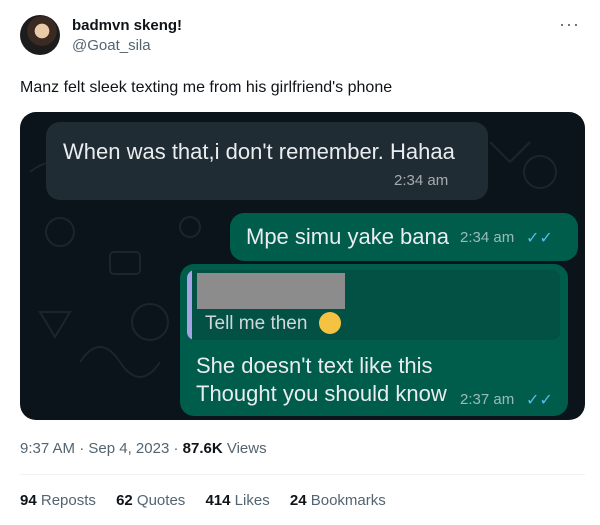  Describe the element at coordinates (314, 365) in the screenshot. I see `reply-message-line1: She doesn't text like this` at that location.